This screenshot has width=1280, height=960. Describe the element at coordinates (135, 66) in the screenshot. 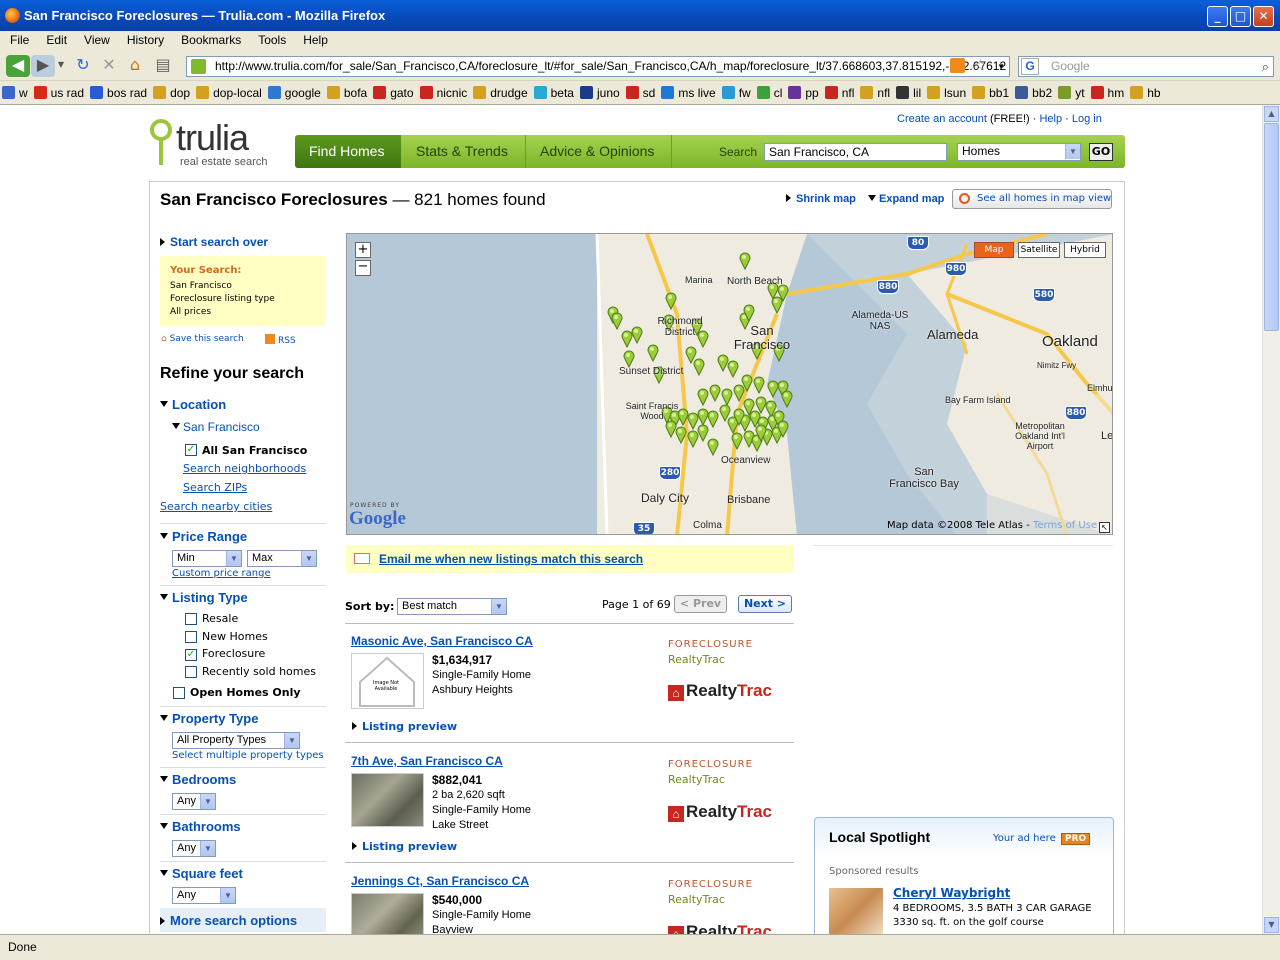

I see `home-icon: ⌂` at that location.